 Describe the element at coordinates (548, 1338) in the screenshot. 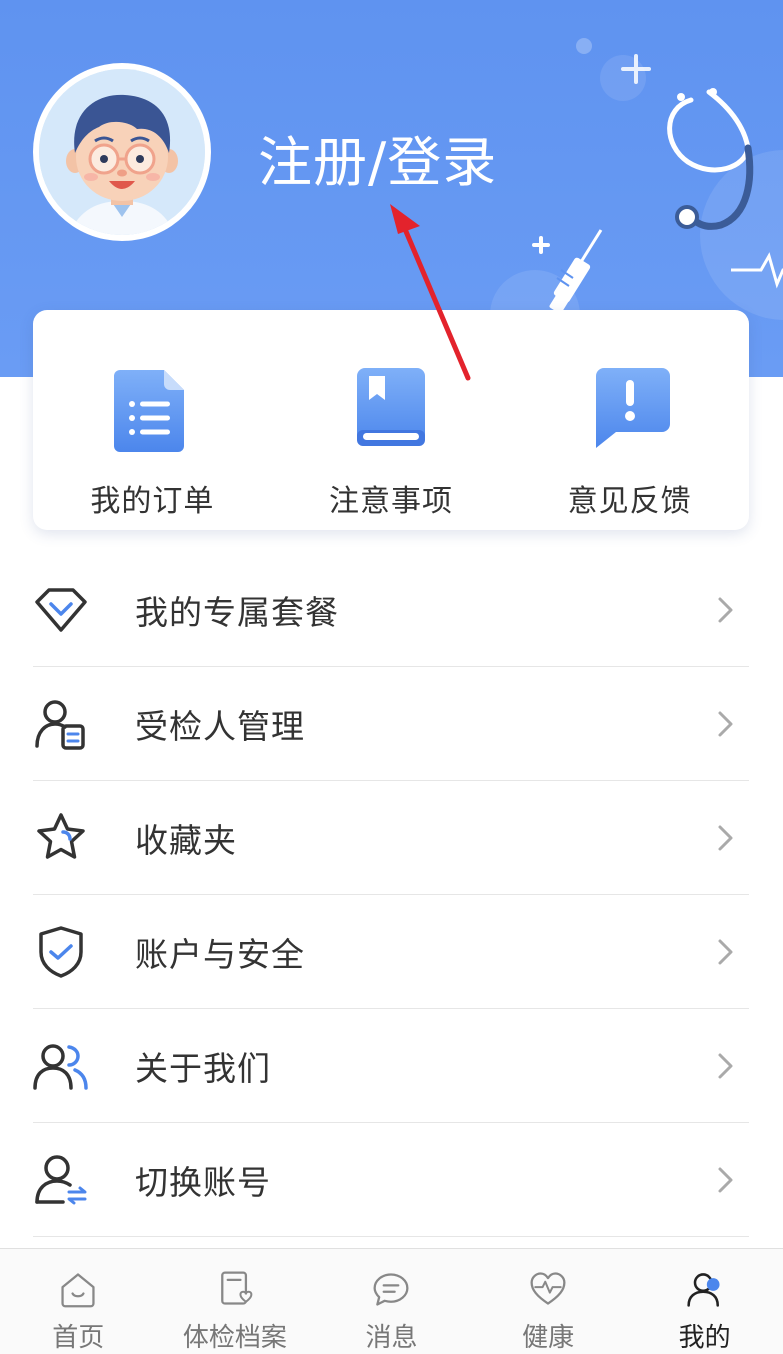

I see `tab-label: 健康` at that location.